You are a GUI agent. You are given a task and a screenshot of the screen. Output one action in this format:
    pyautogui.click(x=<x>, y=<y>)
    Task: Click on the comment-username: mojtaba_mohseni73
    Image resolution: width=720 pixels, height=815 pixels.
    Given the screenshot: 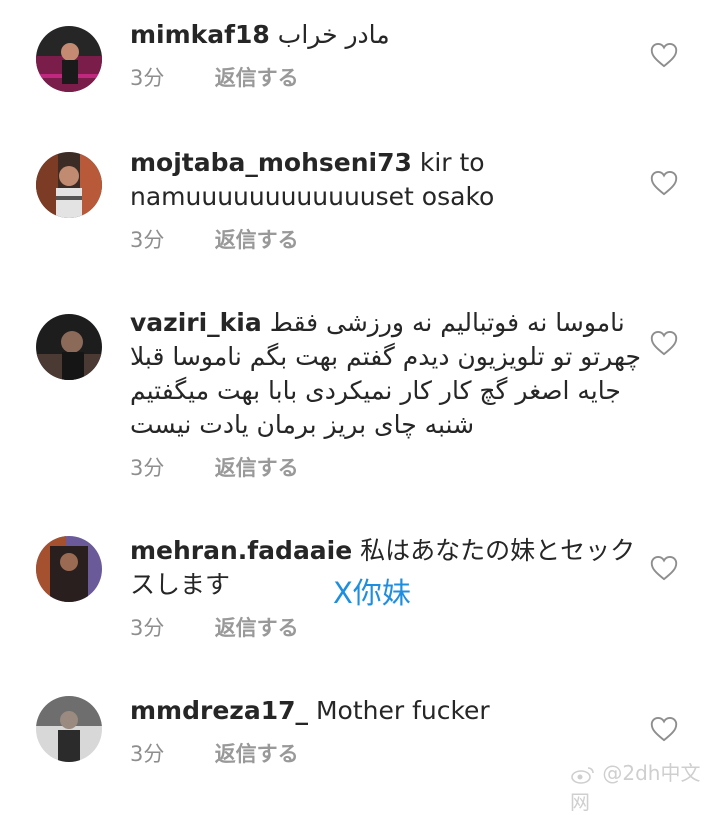 What is the action you would take?
    pyautogui.click(x=271, y=162)
    